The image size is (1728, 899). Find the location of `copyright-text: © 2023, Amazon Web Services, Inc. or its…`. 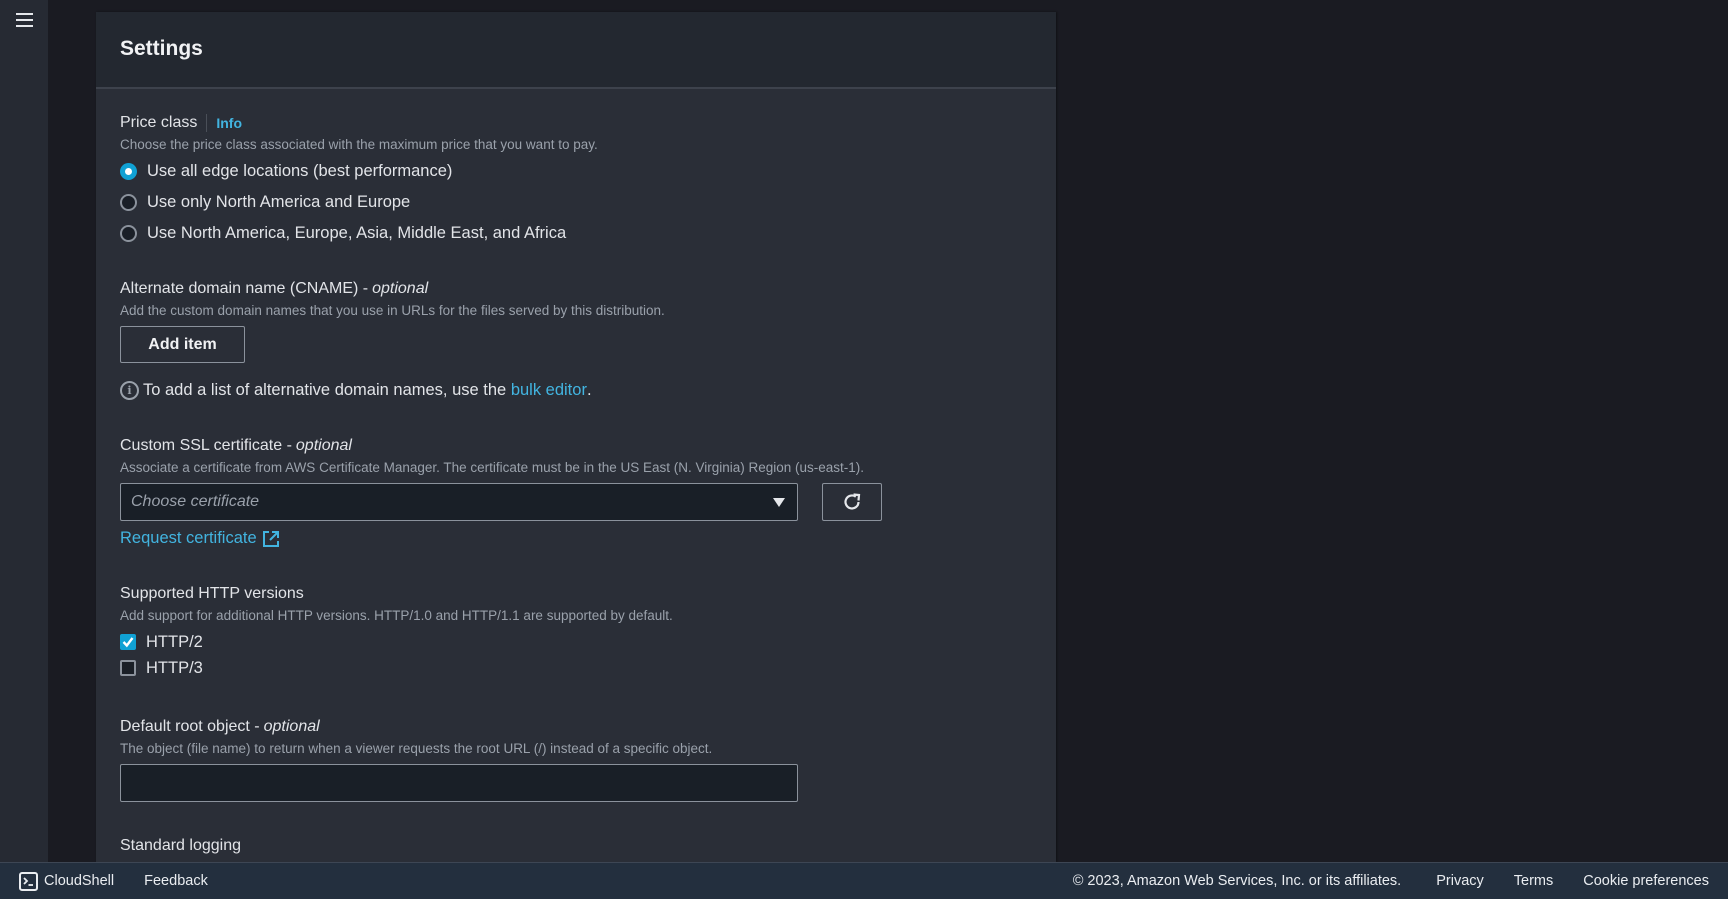

copyright-text: © 2023, Amazon Web Services, Inc. or its… is located at coordinates (1237, 881).